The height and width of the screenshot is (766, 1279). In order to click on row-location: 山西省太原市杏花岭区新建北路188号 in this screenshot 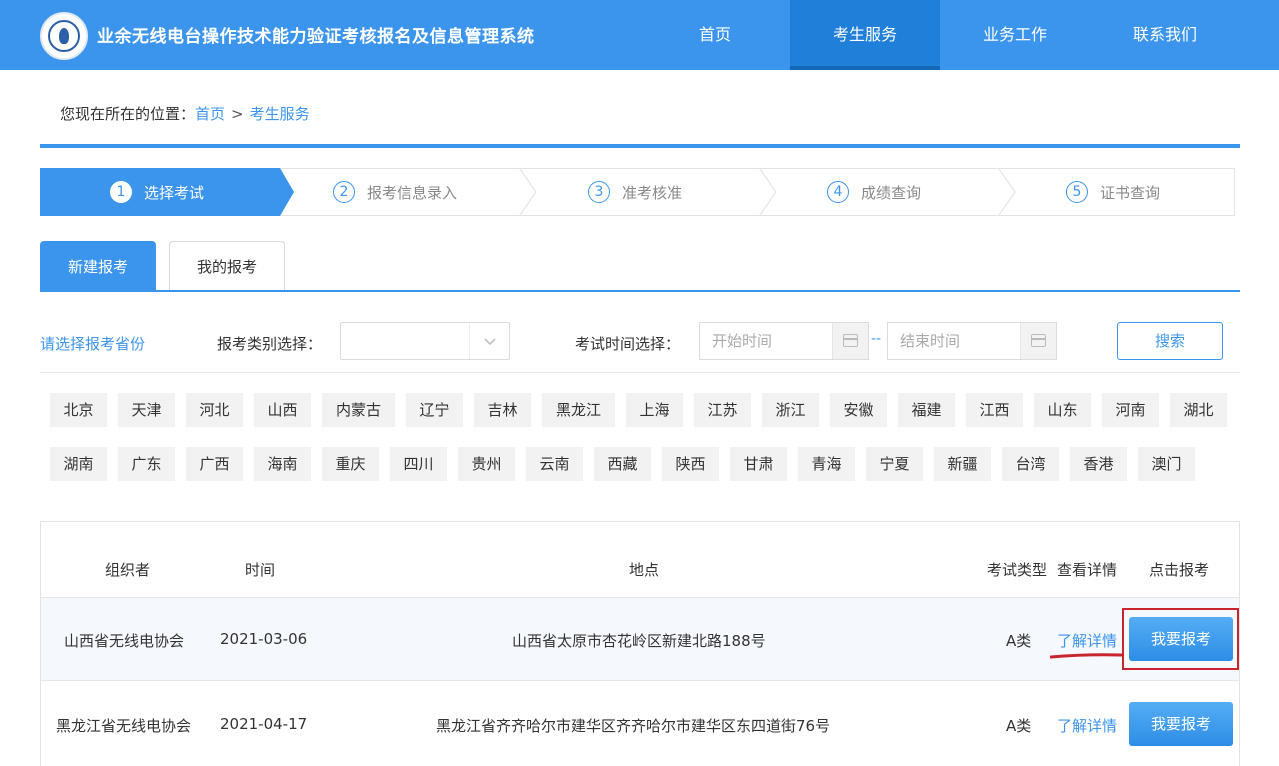, I will do `click(639, 641)`.